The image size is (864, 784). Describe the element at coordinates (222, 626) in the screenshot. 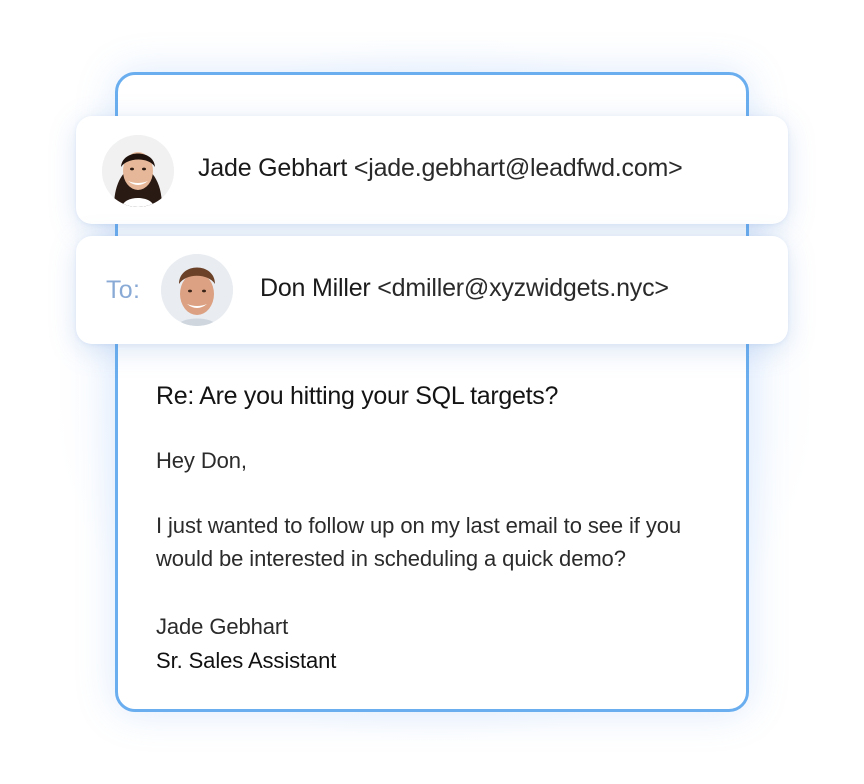

I see `signature-name: Jade Gebhart` at that location.